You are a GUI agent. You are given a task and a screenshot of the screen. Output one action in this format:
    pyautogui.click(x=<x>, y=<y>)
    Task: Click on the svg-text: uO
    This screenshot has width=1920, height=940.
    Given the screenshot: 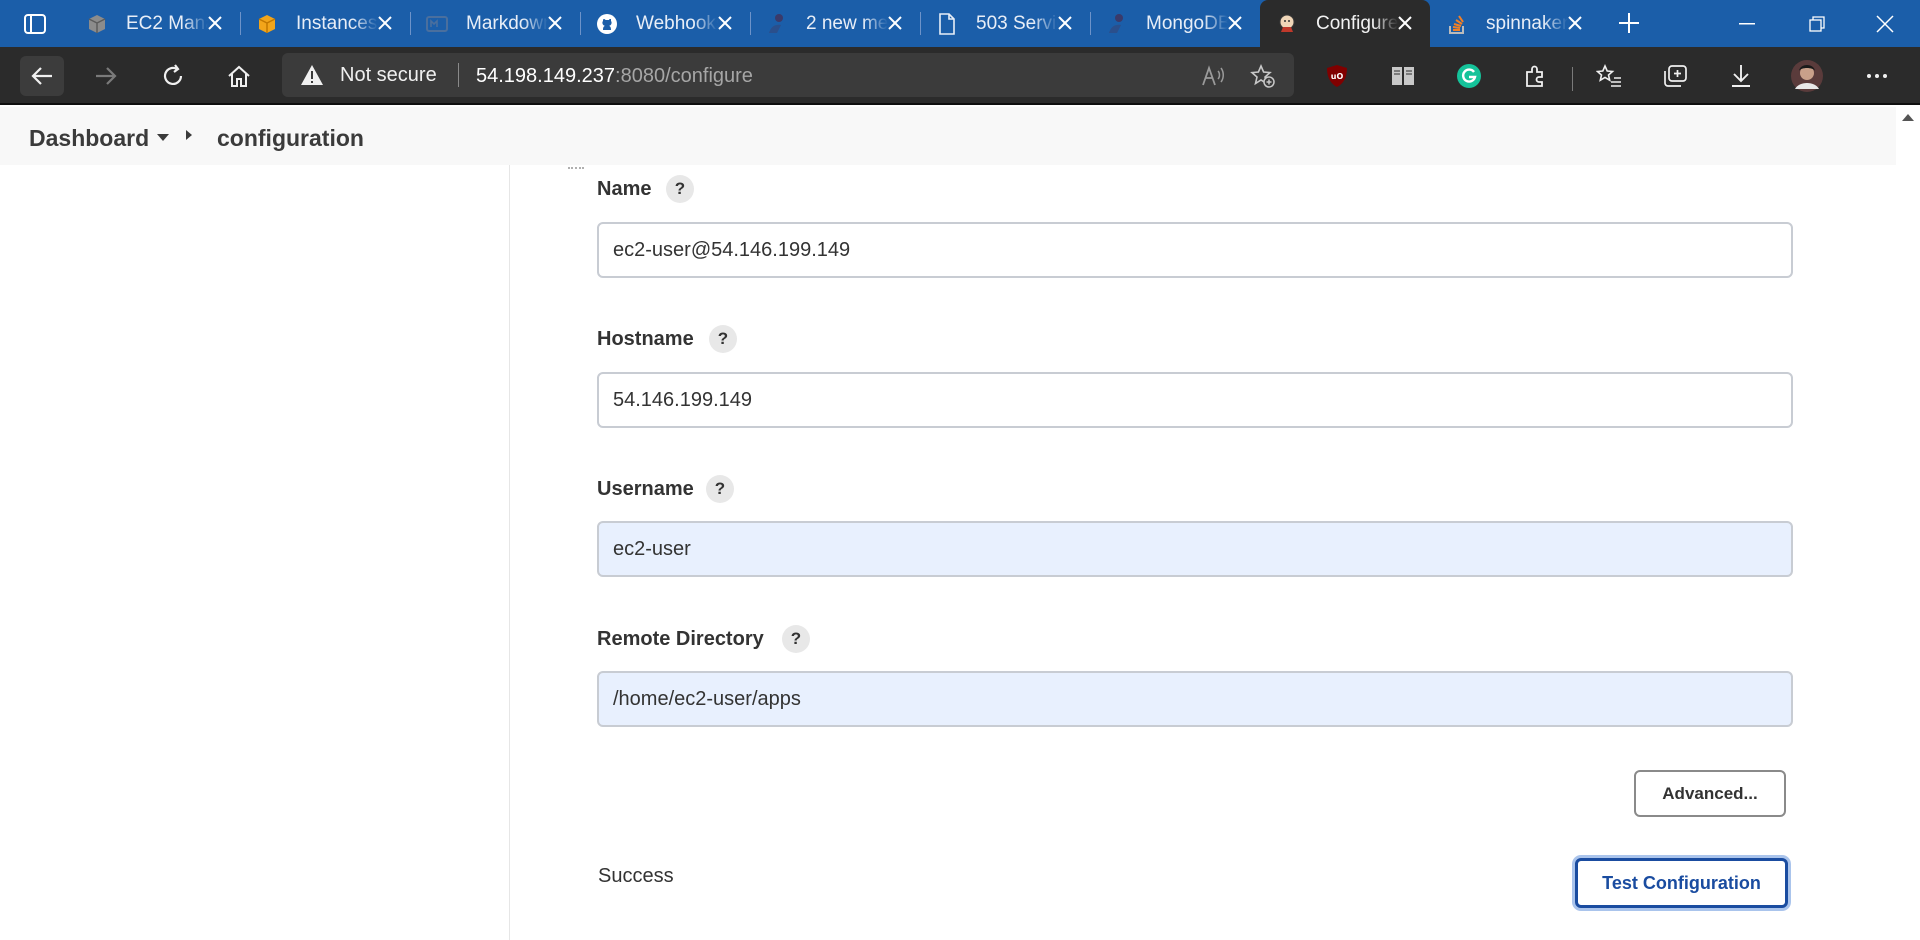 What is the action you would take?
    pyautogui.click(x=1337, y=76)
    